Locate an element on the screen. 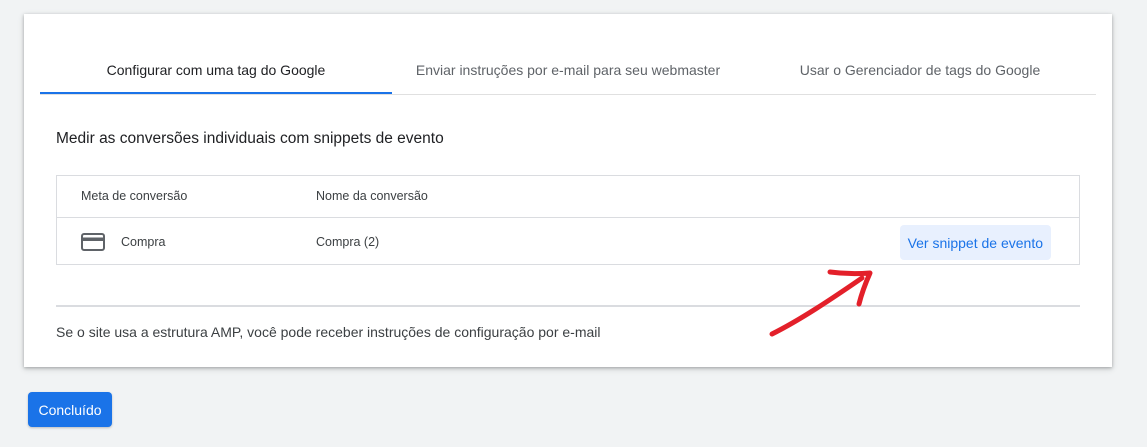 This screenshot has height=447, width=1147. tab-google-tag: Configurar com uma tag do Google is located at coordinates (216, 73).